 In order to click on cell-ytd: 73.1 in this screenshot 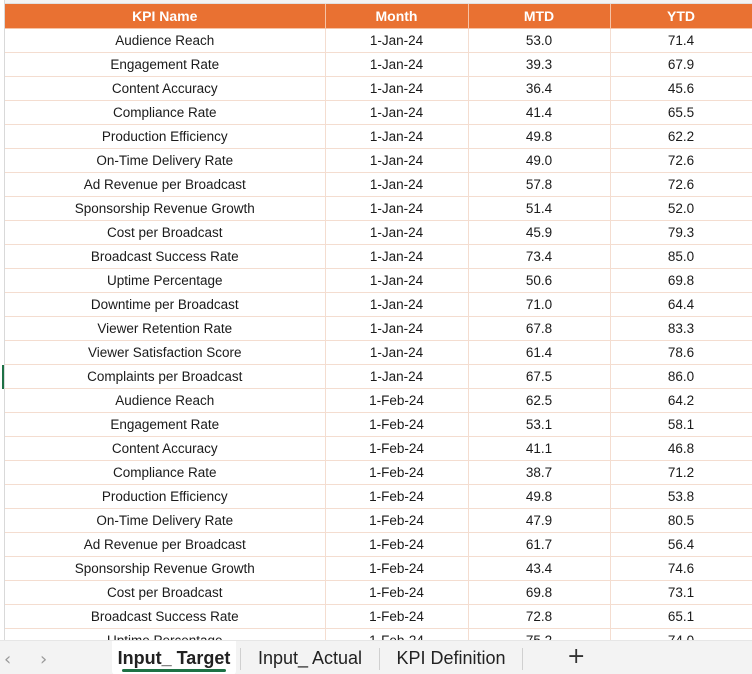, I will do `click(681, 592)`.